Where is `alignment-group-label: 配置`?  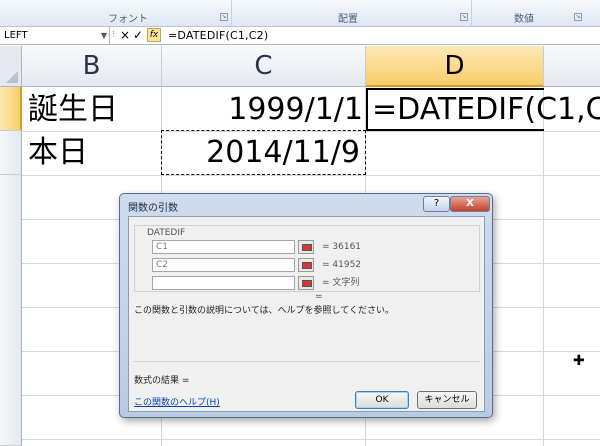
alignment-group-label: 配置 is located at coordinates (348, 19).